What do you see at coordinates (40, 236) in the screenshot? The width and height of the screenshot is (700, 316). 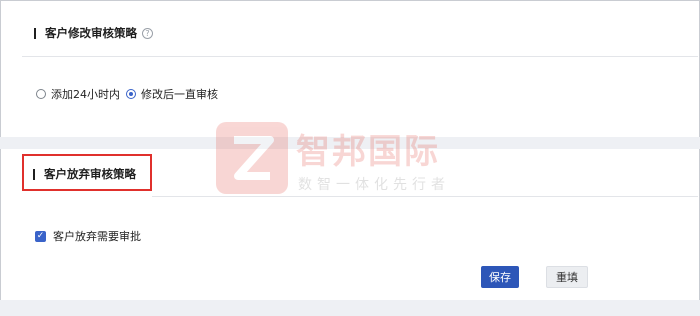 I see `abandon-approval-checkbox: ✓` at bounding box center [40, 236].